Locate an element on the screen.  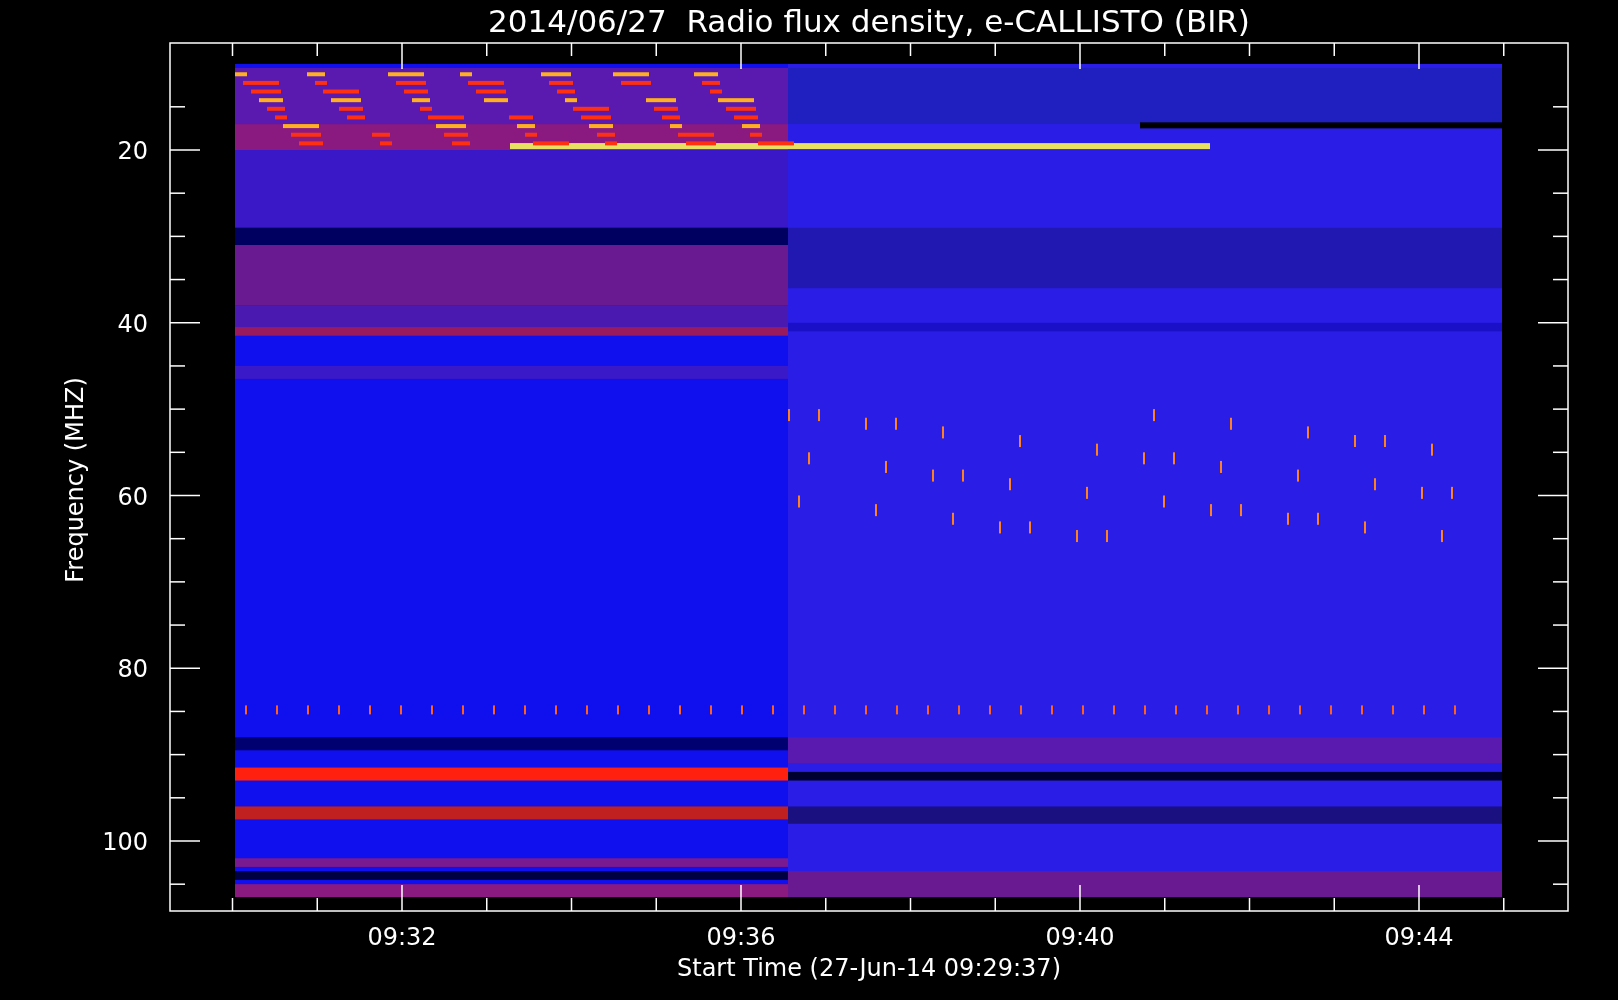
x-tick-label: 09:32 is located at coordinates (402, 937).